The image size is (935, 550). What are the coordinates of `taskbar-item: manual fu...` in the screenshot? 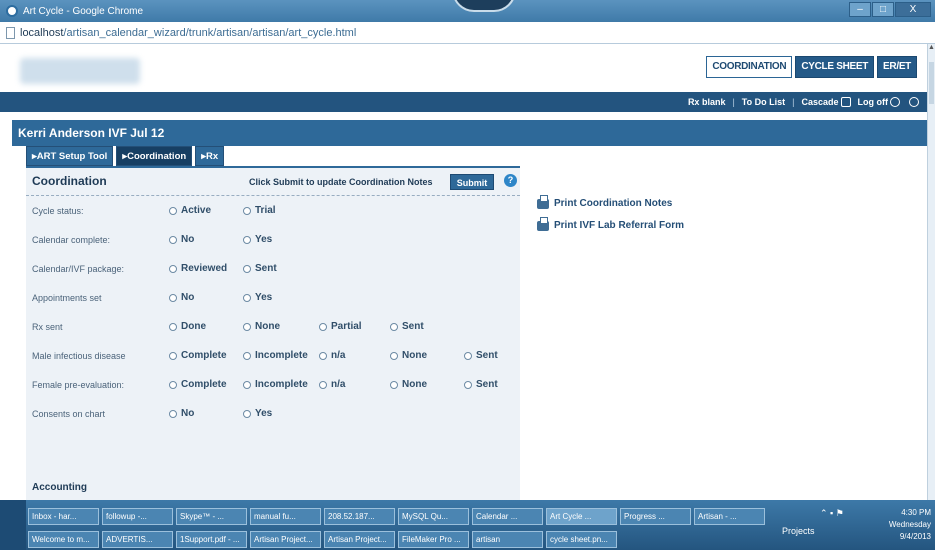 It's located at (285, 516).